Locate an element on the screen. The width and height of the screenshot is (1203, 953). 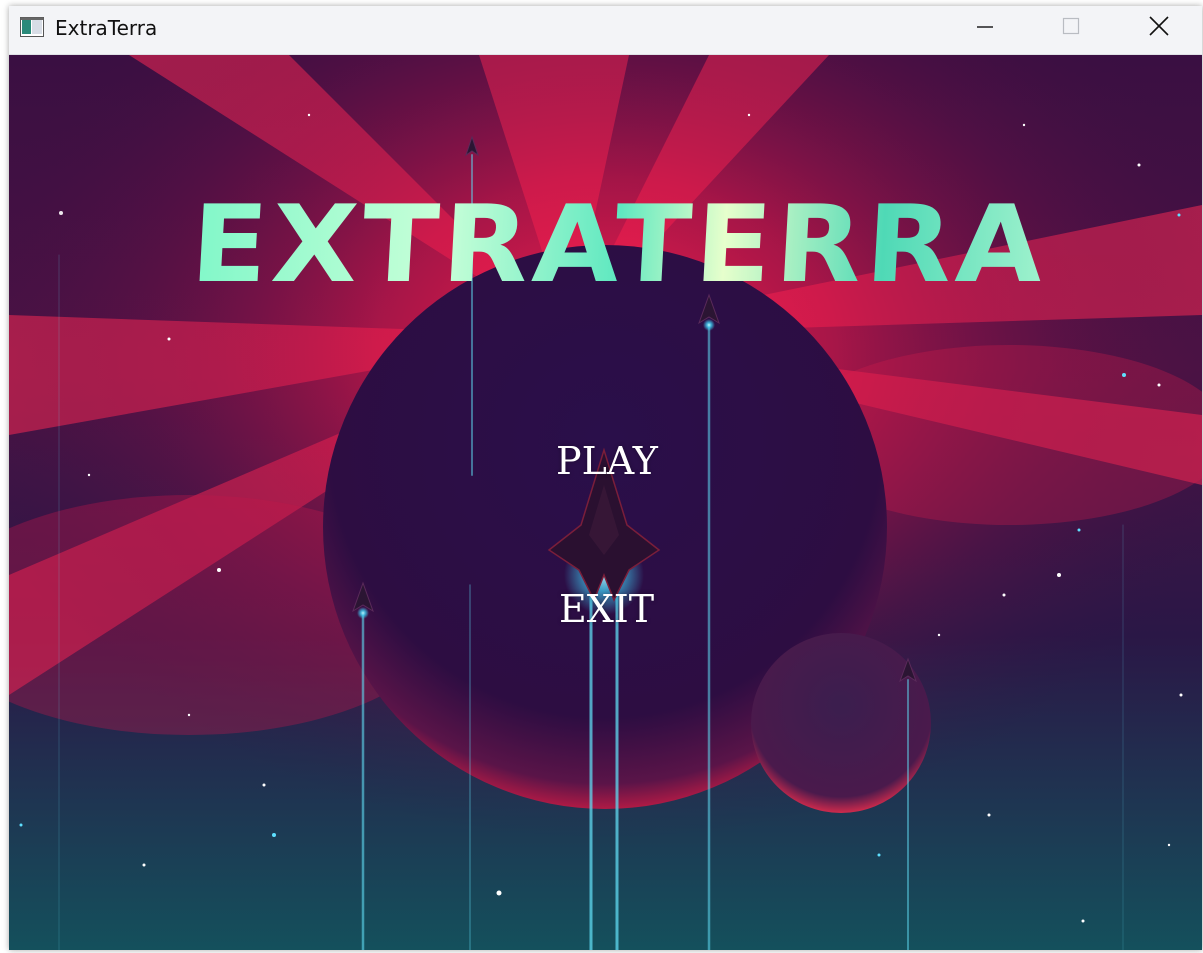
maximize-icon is located at coordinates (1071, 28).